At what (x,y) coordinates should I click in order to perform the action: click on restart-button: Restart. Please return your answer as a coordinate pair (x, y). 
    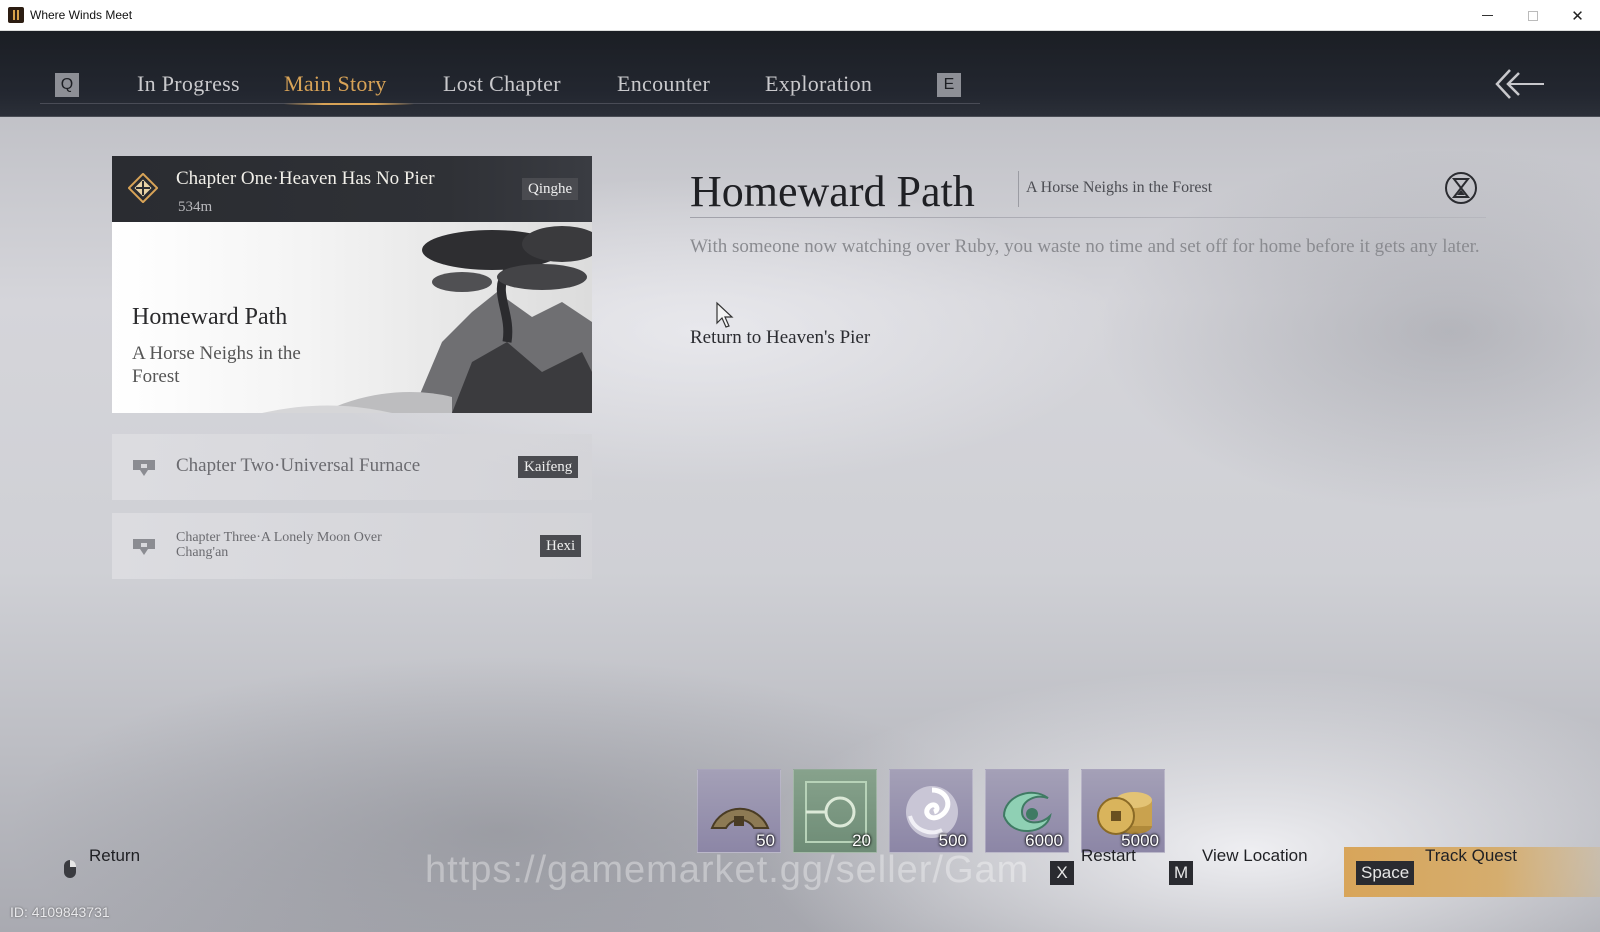
    Looking at the image, I should click on (1108, 856).